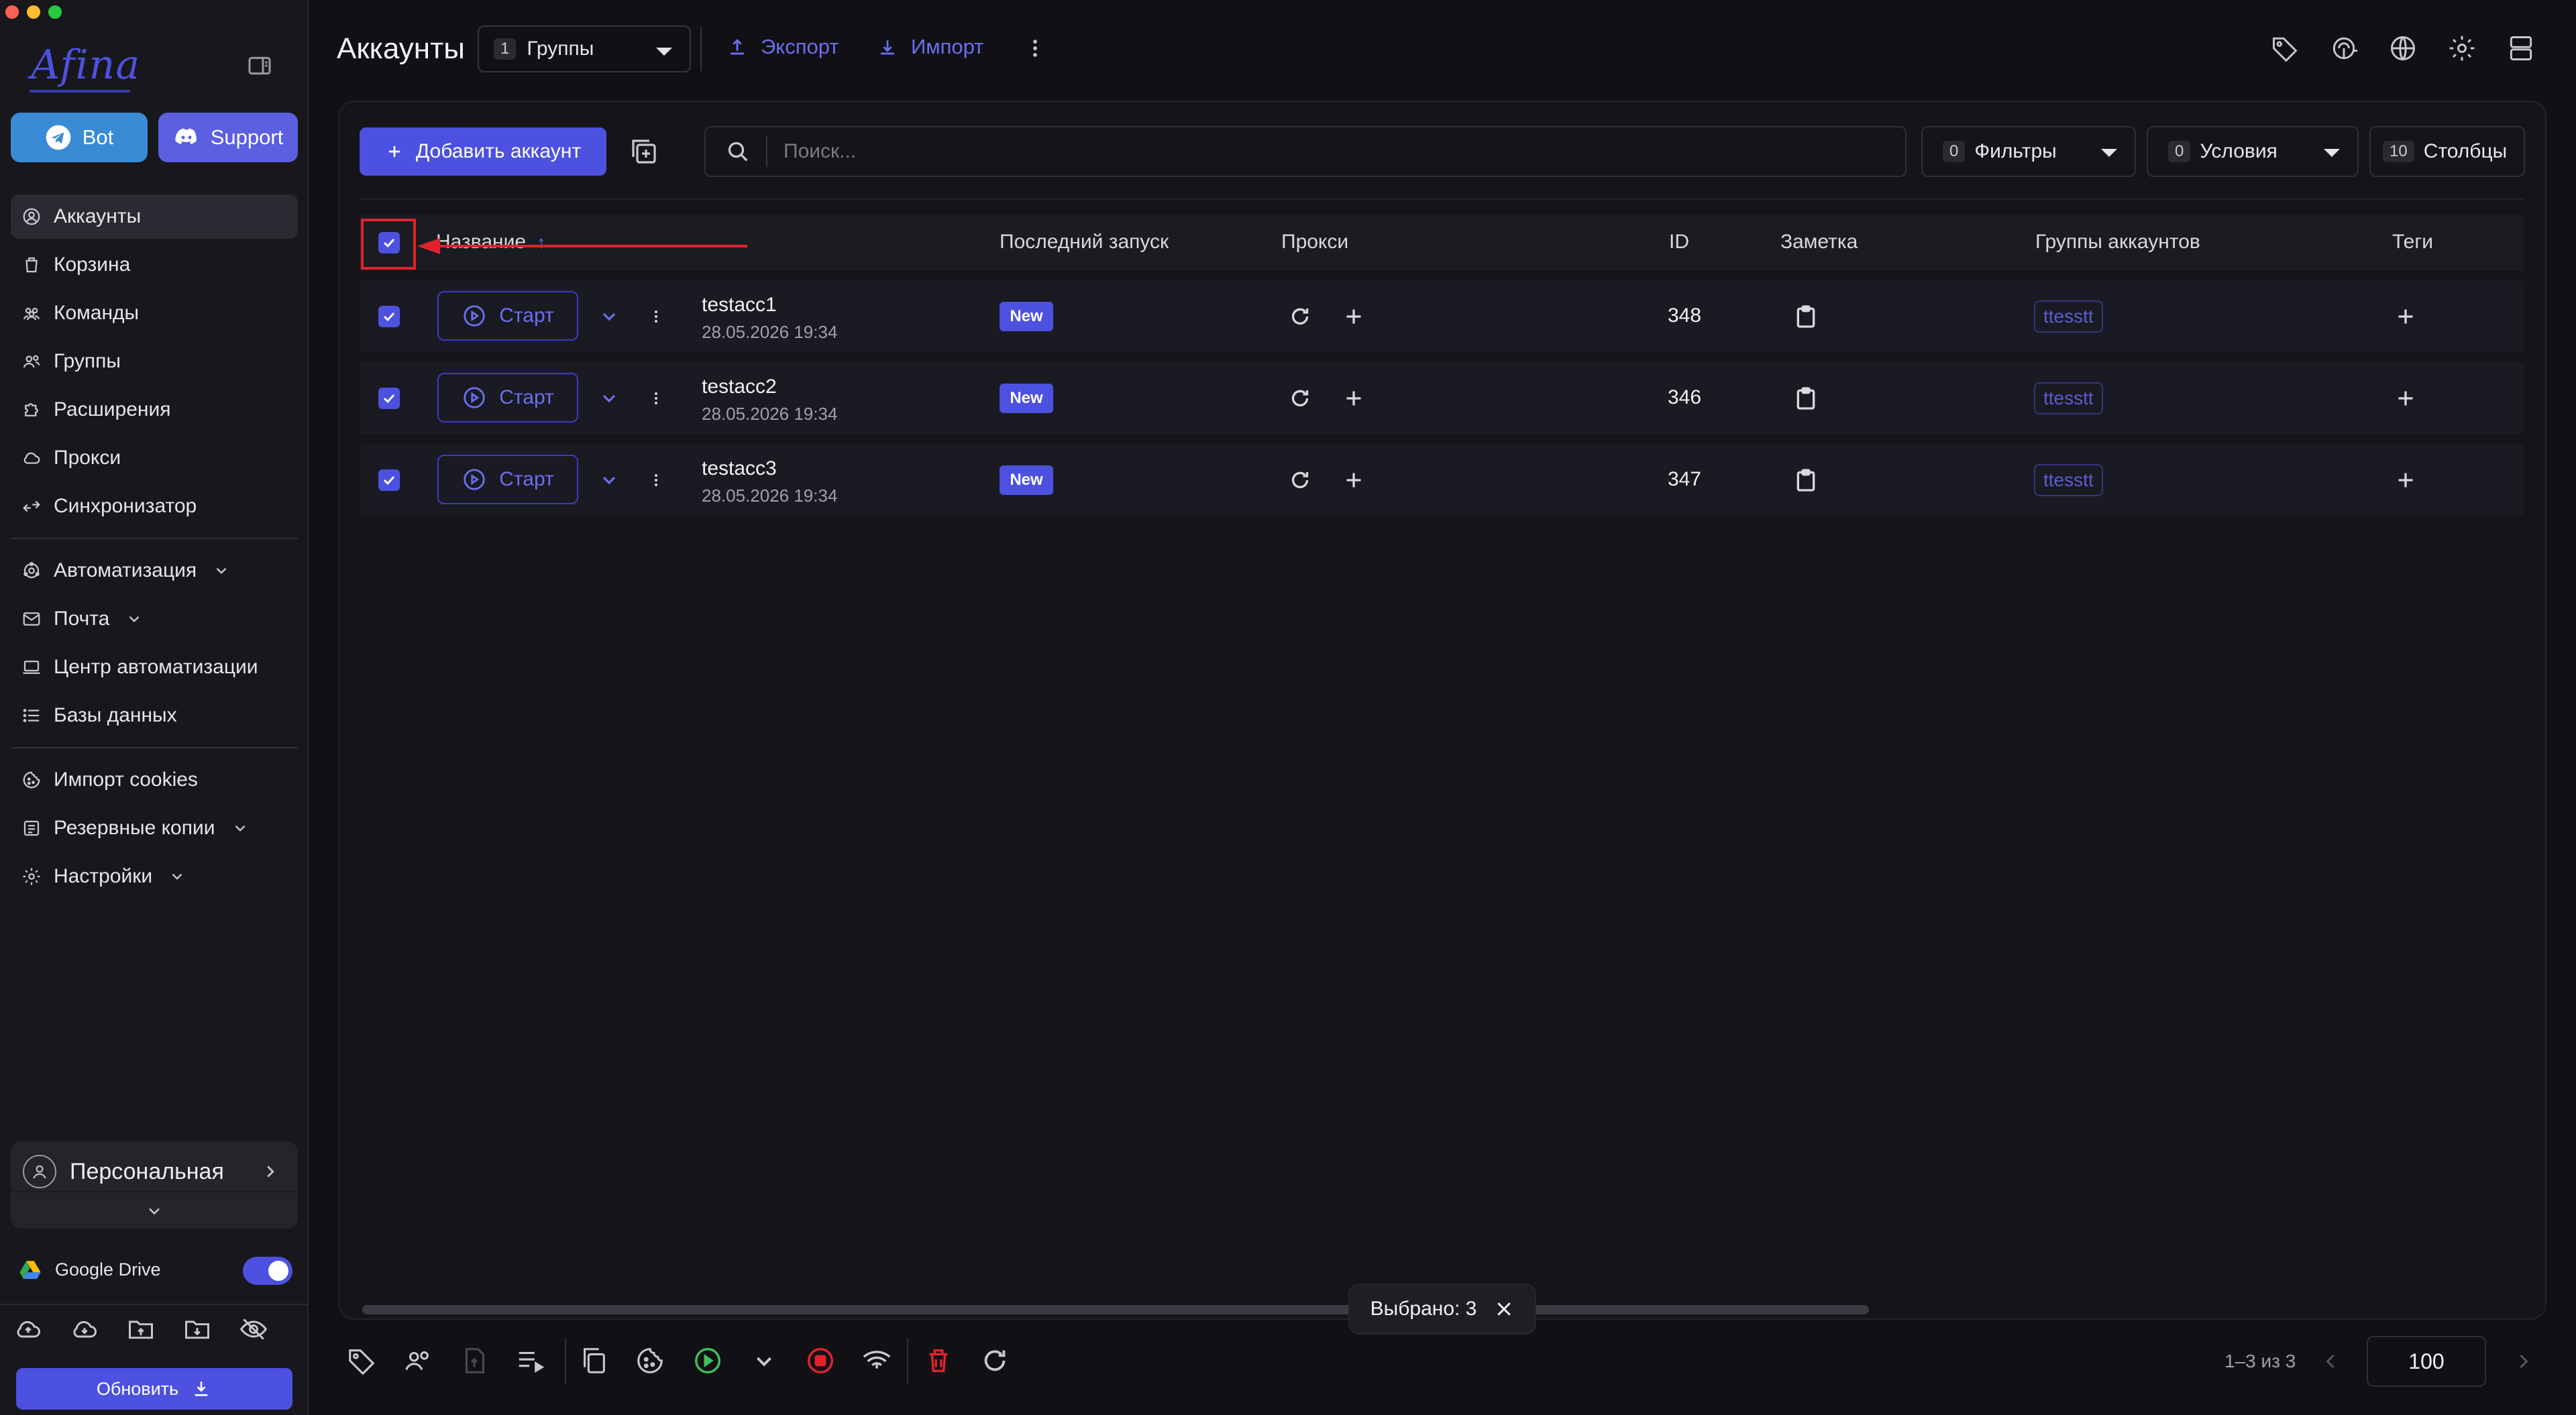  What do you see at coordinates (253, 1329) in the screenshot?
I see `eye-off-icon` at bounding box center [253, 1329].